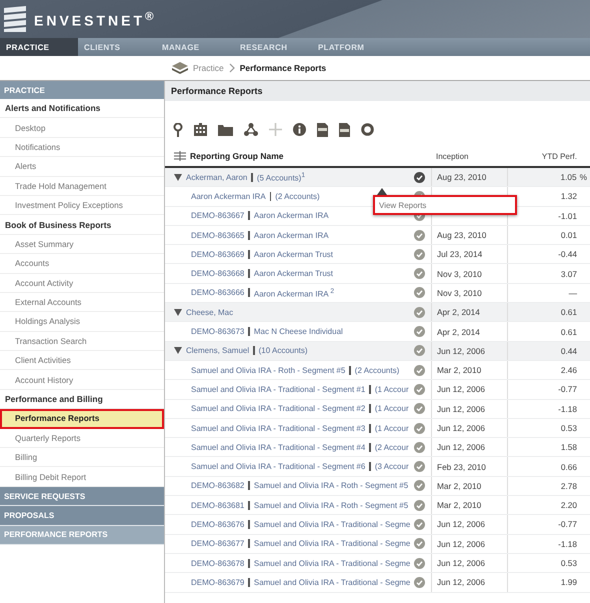  I want to click on row-link: (10 Accounts), so click(283, 351).